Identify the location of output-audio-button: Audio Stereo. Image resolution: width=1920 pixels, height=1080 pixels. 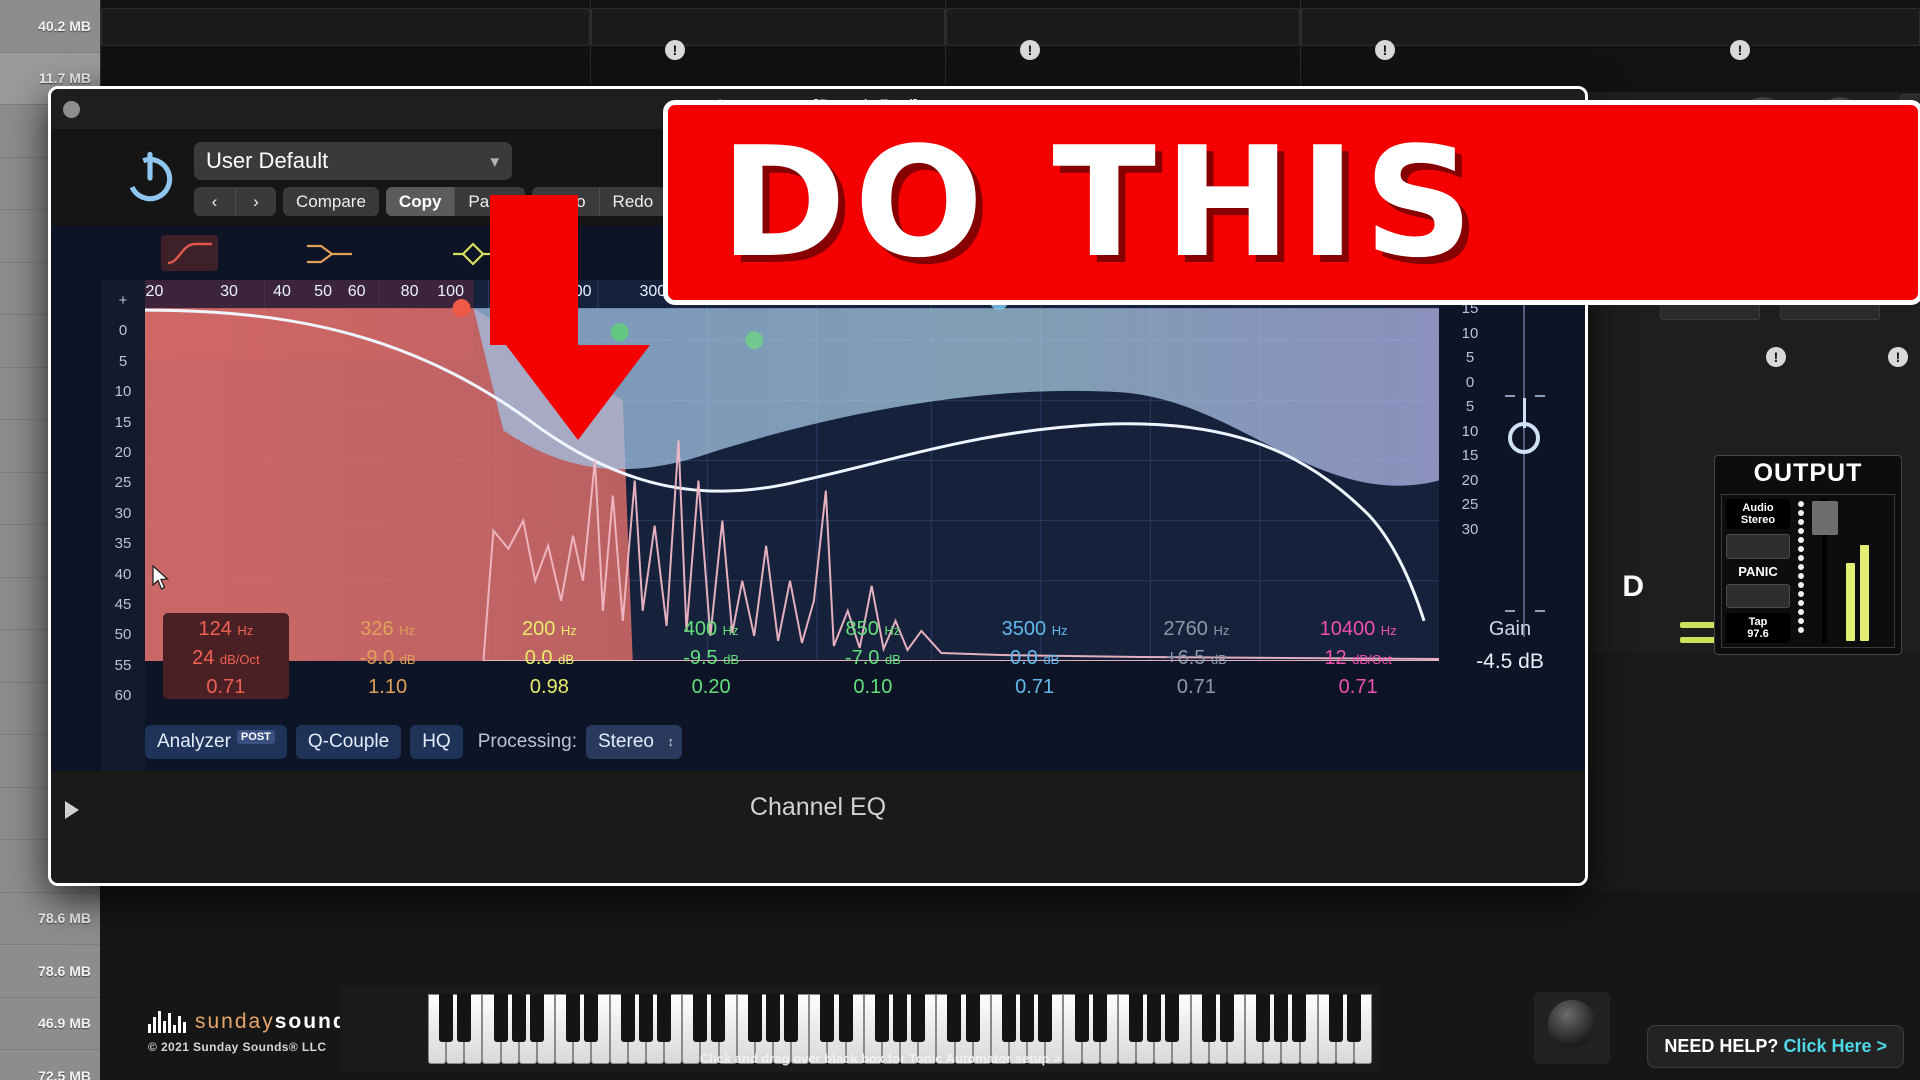
(1758, 514).